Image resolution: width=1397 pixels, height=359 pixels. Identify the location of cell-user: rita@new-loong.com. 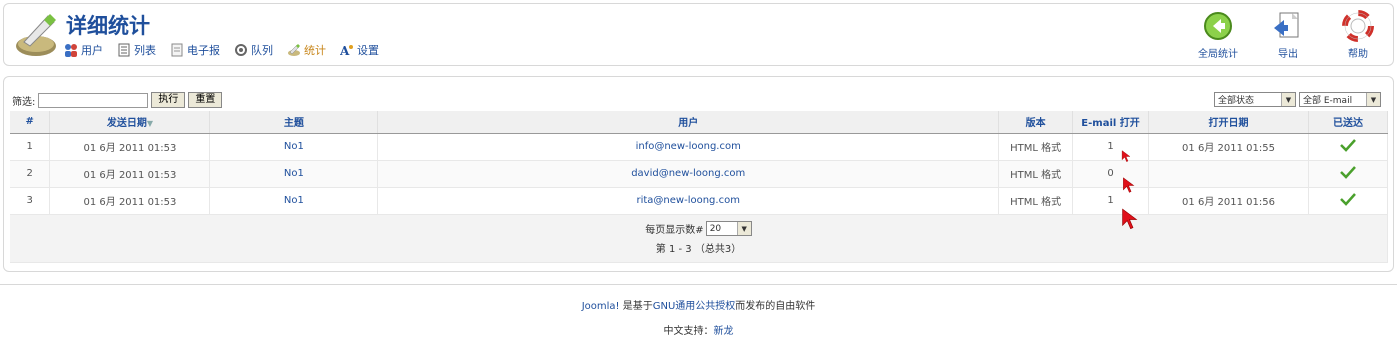
(688, 201).